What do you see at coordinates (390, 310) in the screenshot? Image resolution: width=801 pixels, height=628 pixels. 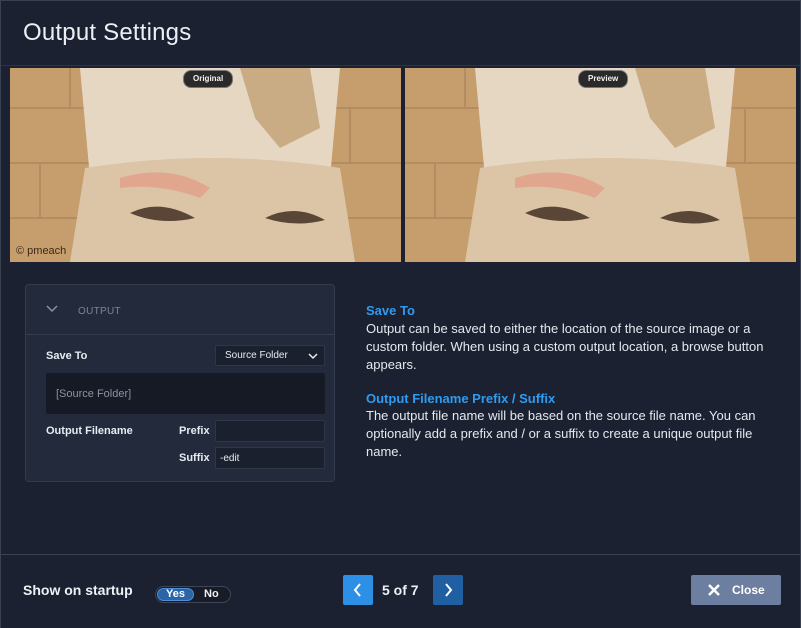 I see `save-to-help-heading: Save To` at bounding box center [390, 310].